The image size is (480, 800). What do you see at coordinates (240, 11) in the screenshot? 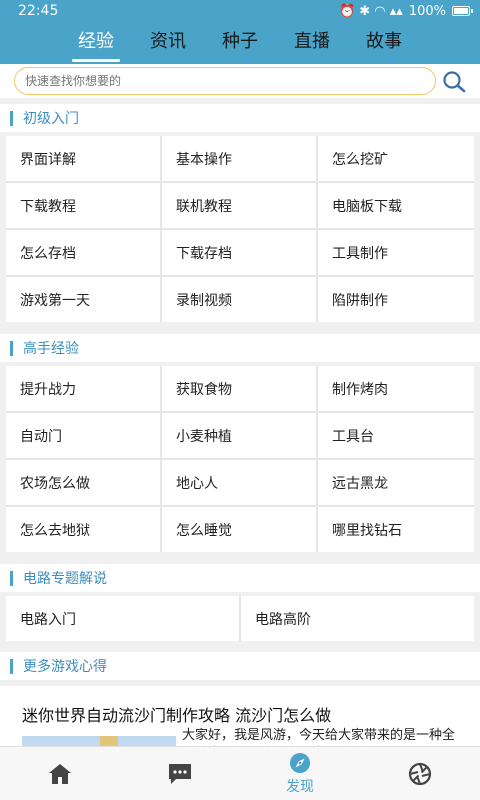
I see `status-bar: 22:45 ⏰ ✱ ◠ ▴▴ 100%` at bounding box center [240, 11].